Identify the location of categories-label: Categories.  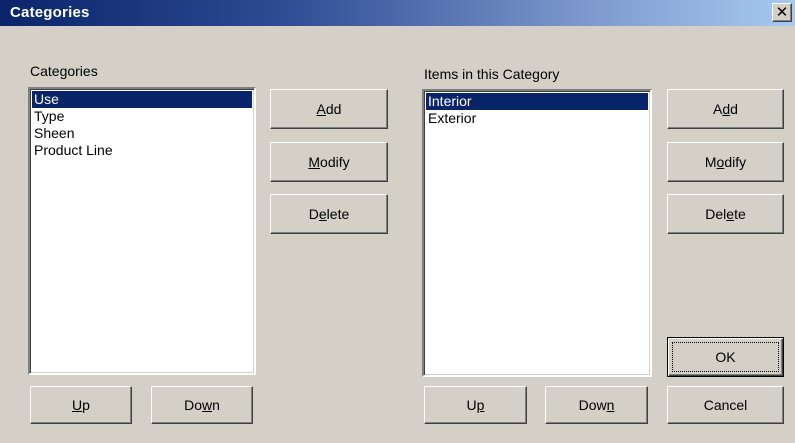
(64, 71).